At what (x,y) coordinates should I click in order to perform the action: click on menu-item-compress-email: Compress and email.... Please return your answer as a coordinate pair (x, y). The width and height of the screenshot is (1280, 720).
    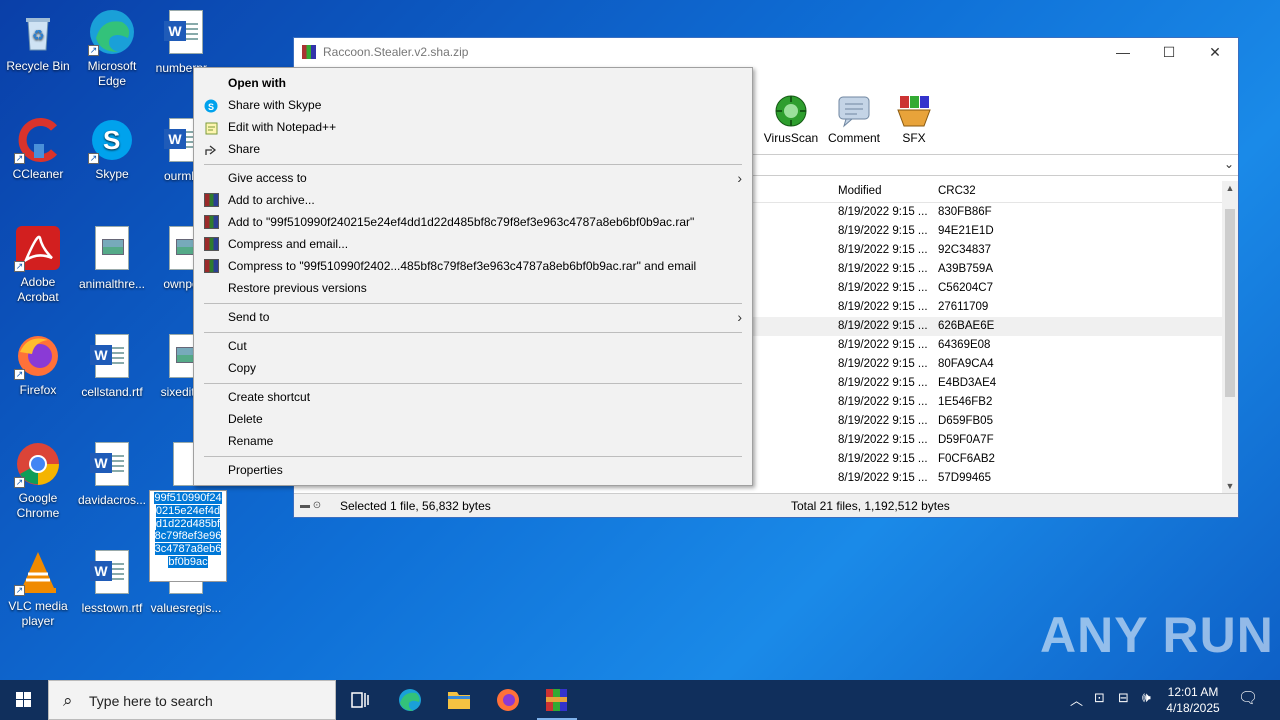
    Looking at the image, I should click on (473, 244).